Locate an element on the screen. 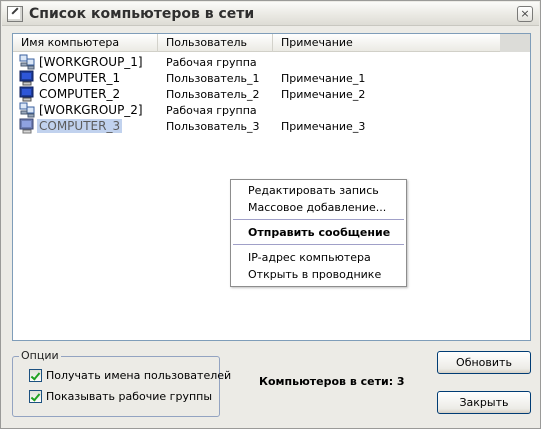 The image size is (541, 429). computer-name: COMPUTER_2 is located at coordinates (80, 94).